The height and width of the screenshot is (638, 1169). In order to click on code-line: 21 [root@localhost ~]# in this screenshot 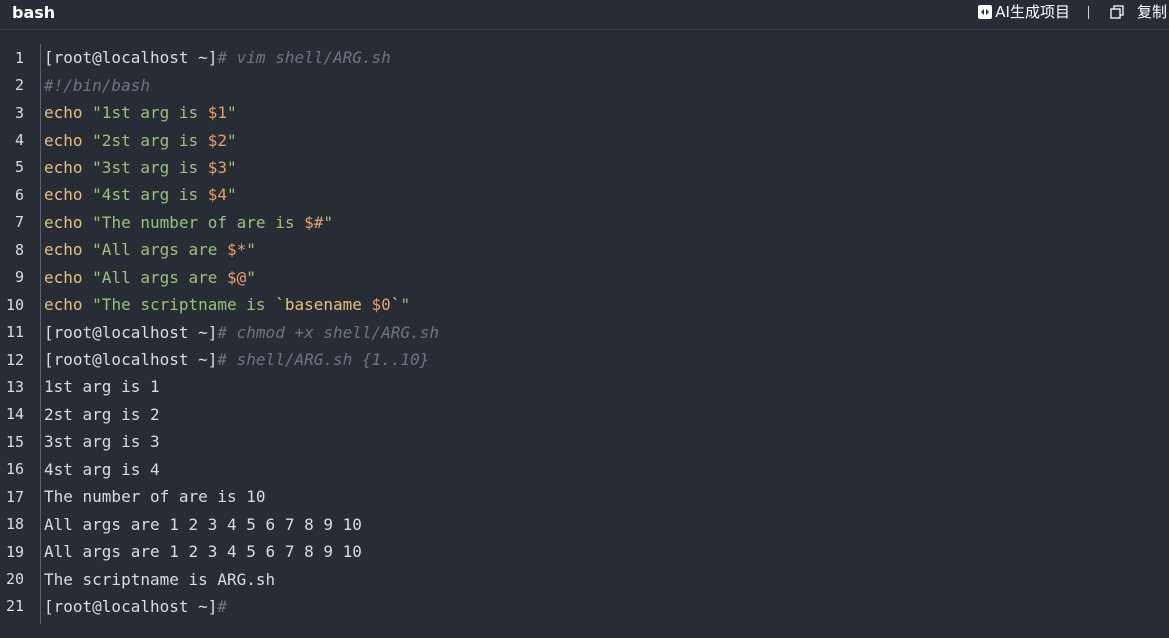, I will do `click(584, 606)`.